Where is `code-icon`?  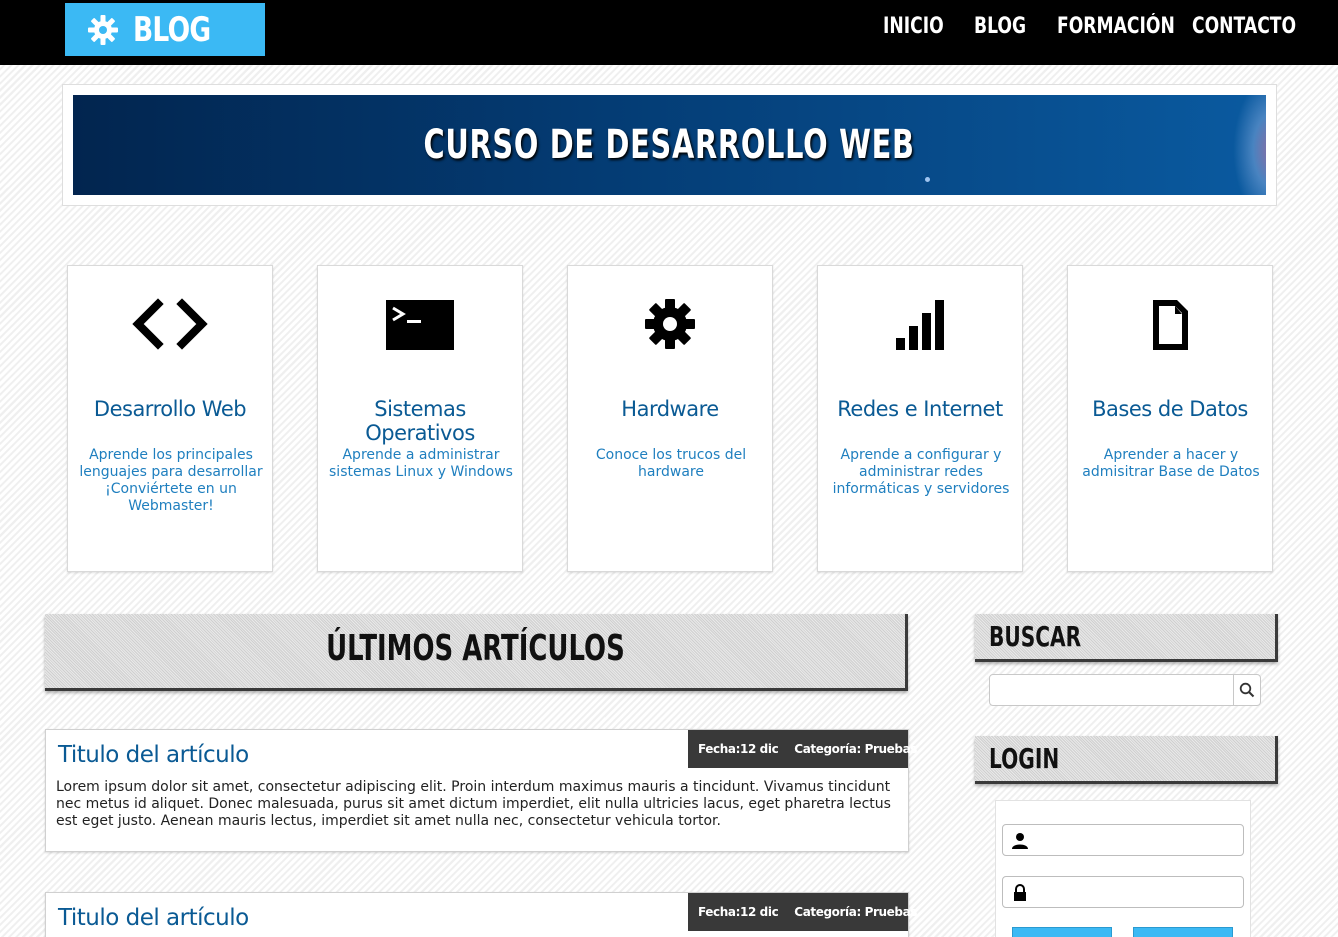 code-icon is located at coordinates (170, 324).